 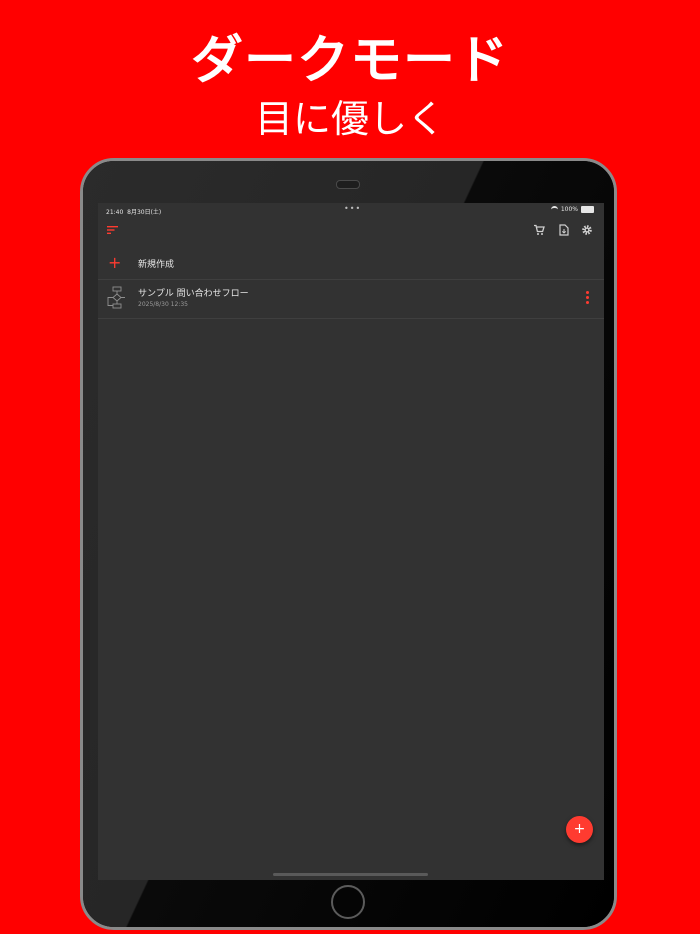 What do you see at coordinates (349, 119) in the screenshot?
I see `promo-subline: 目に優しく` at bounding box center [349, 119].